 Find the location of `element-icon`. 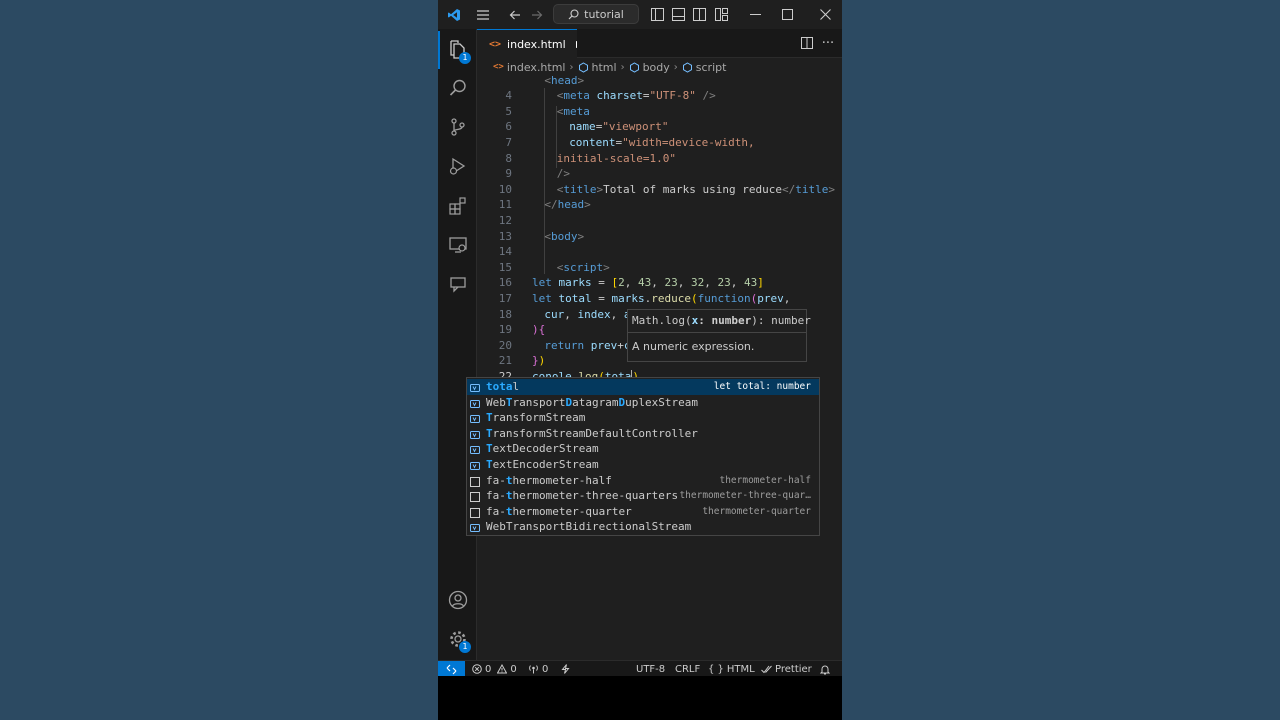

element-icon is located at coordinates (687, 67).